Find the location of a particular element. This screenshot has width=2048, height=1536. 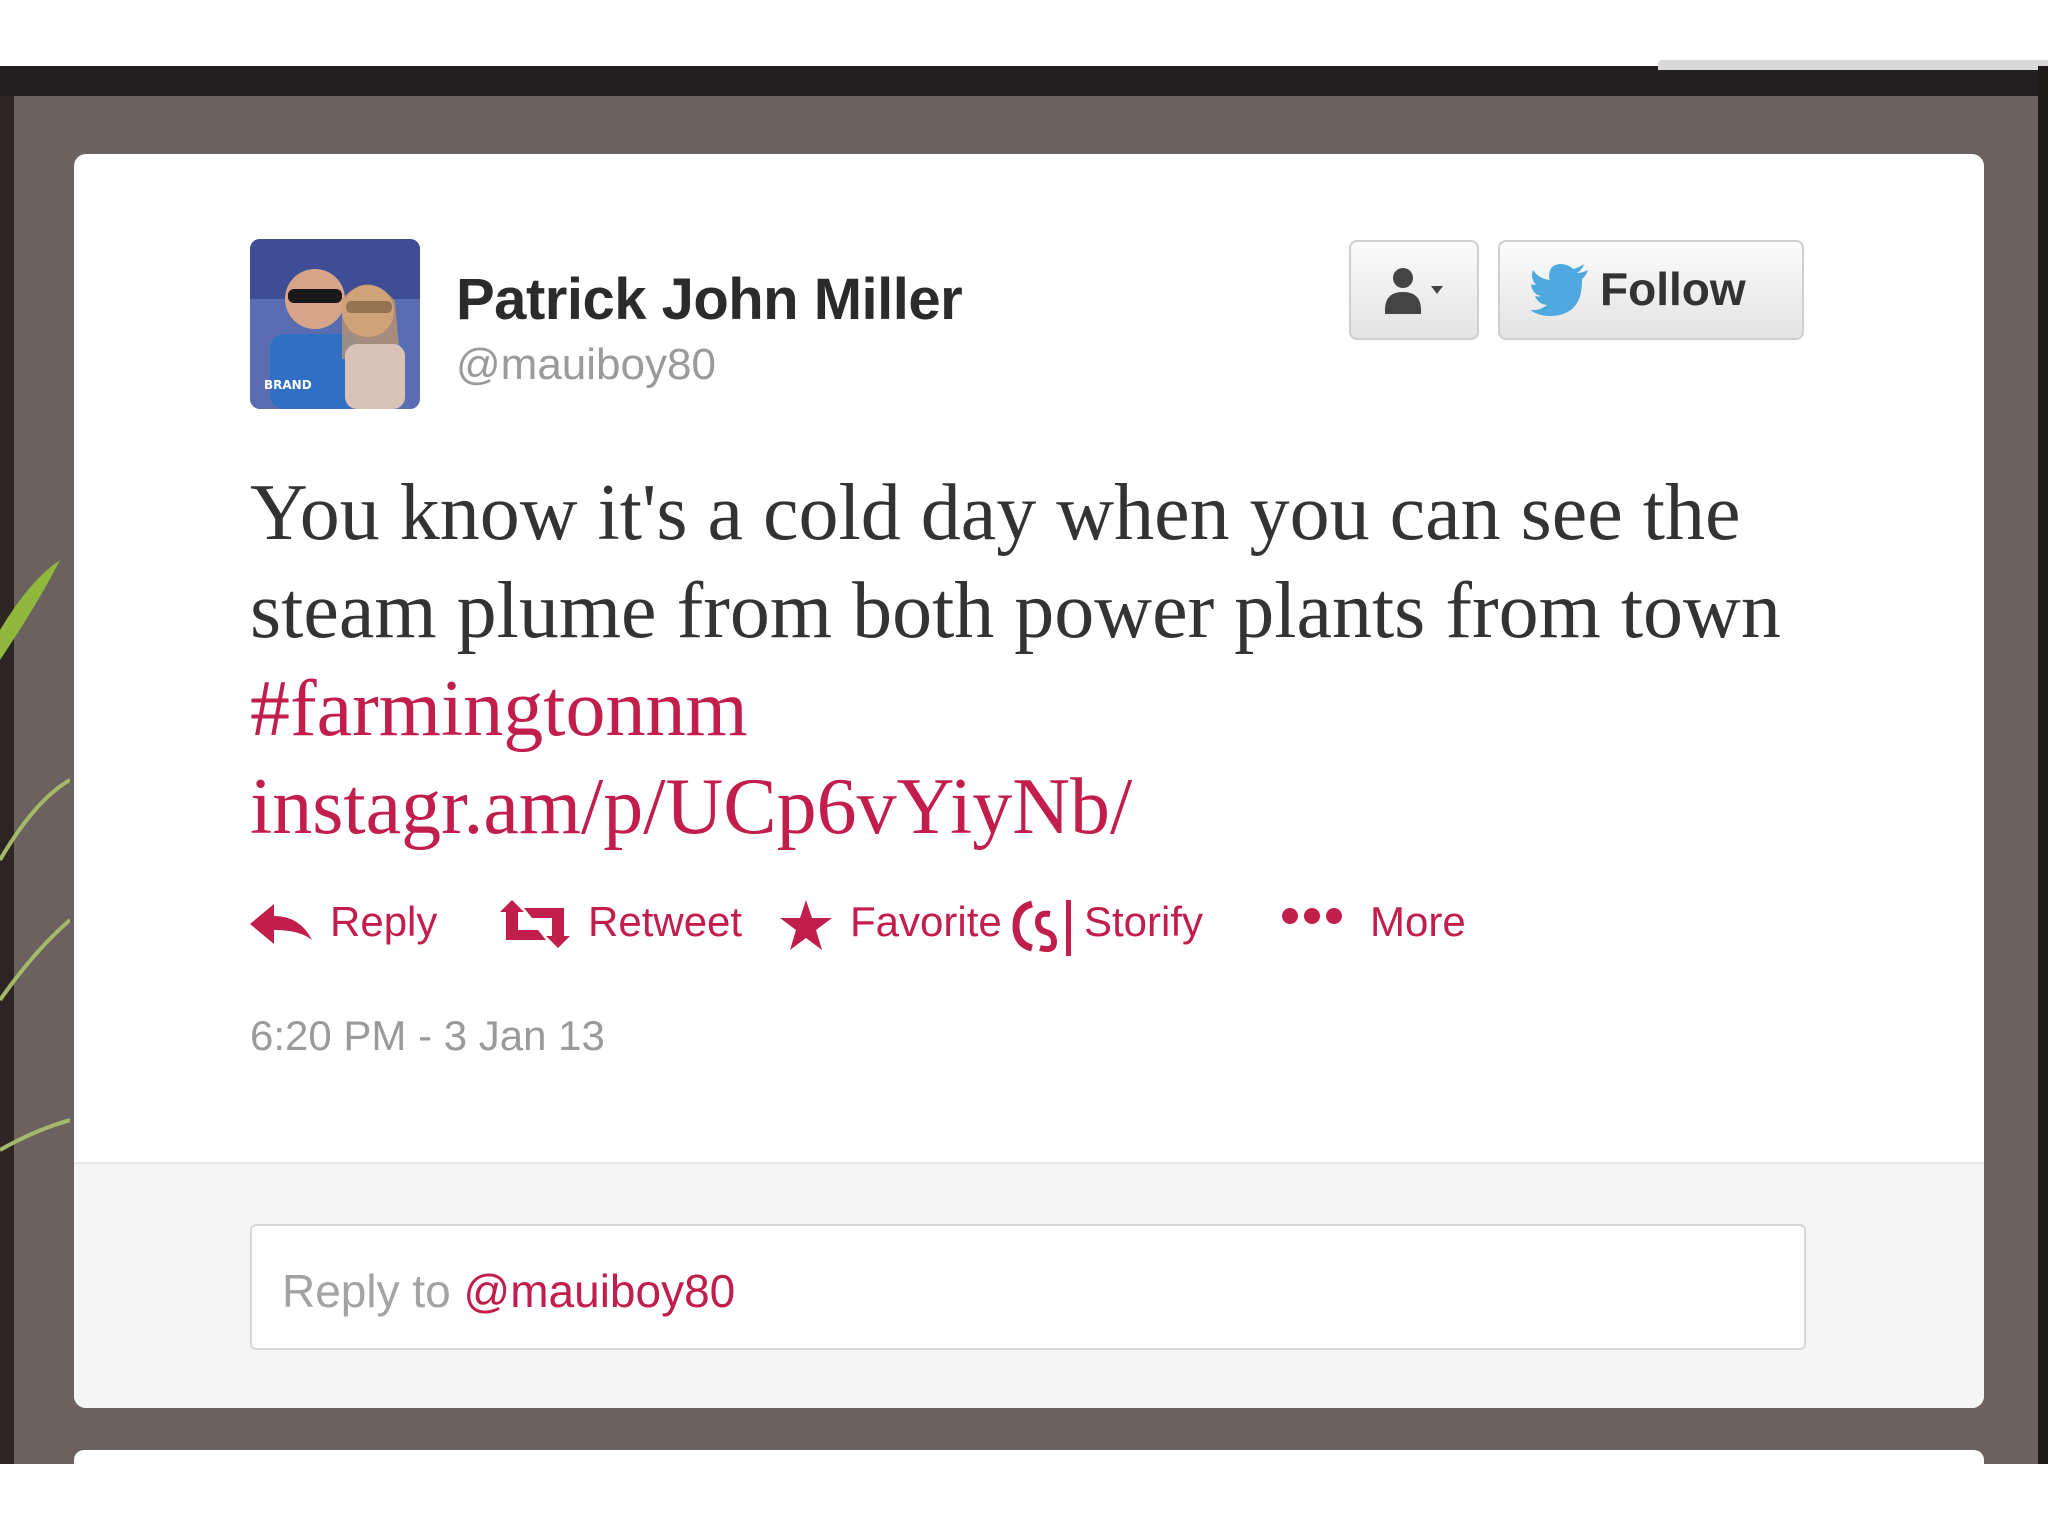

user-actions-dropdown-button is located at coordinates (1414, 290).